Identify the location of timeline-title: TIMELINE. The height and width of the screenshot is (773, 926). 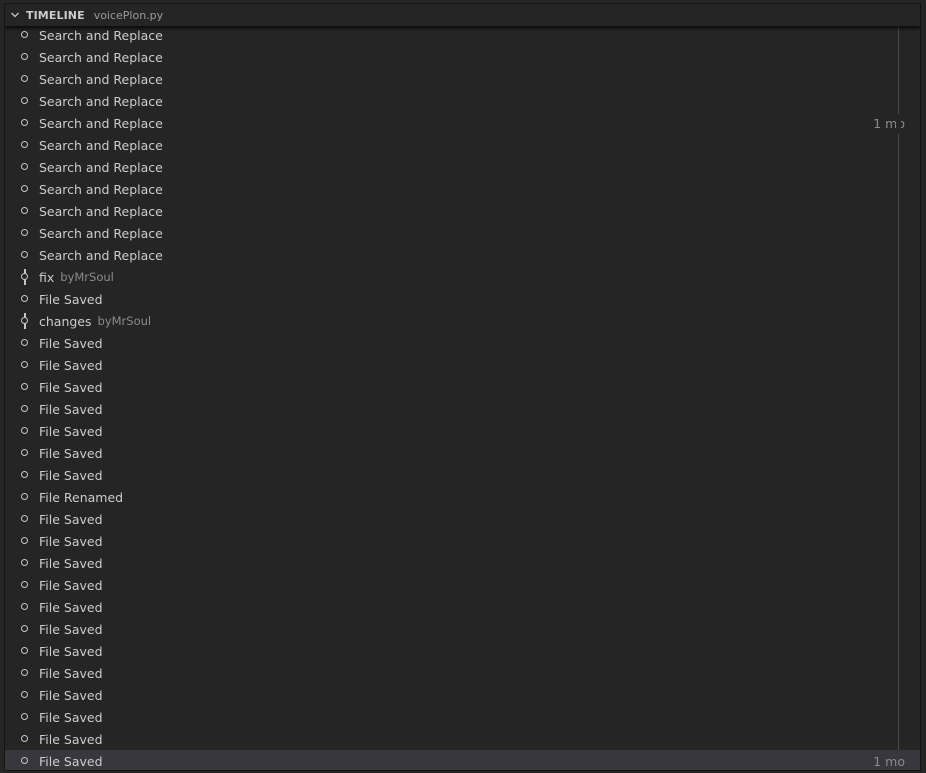
(55, 15).